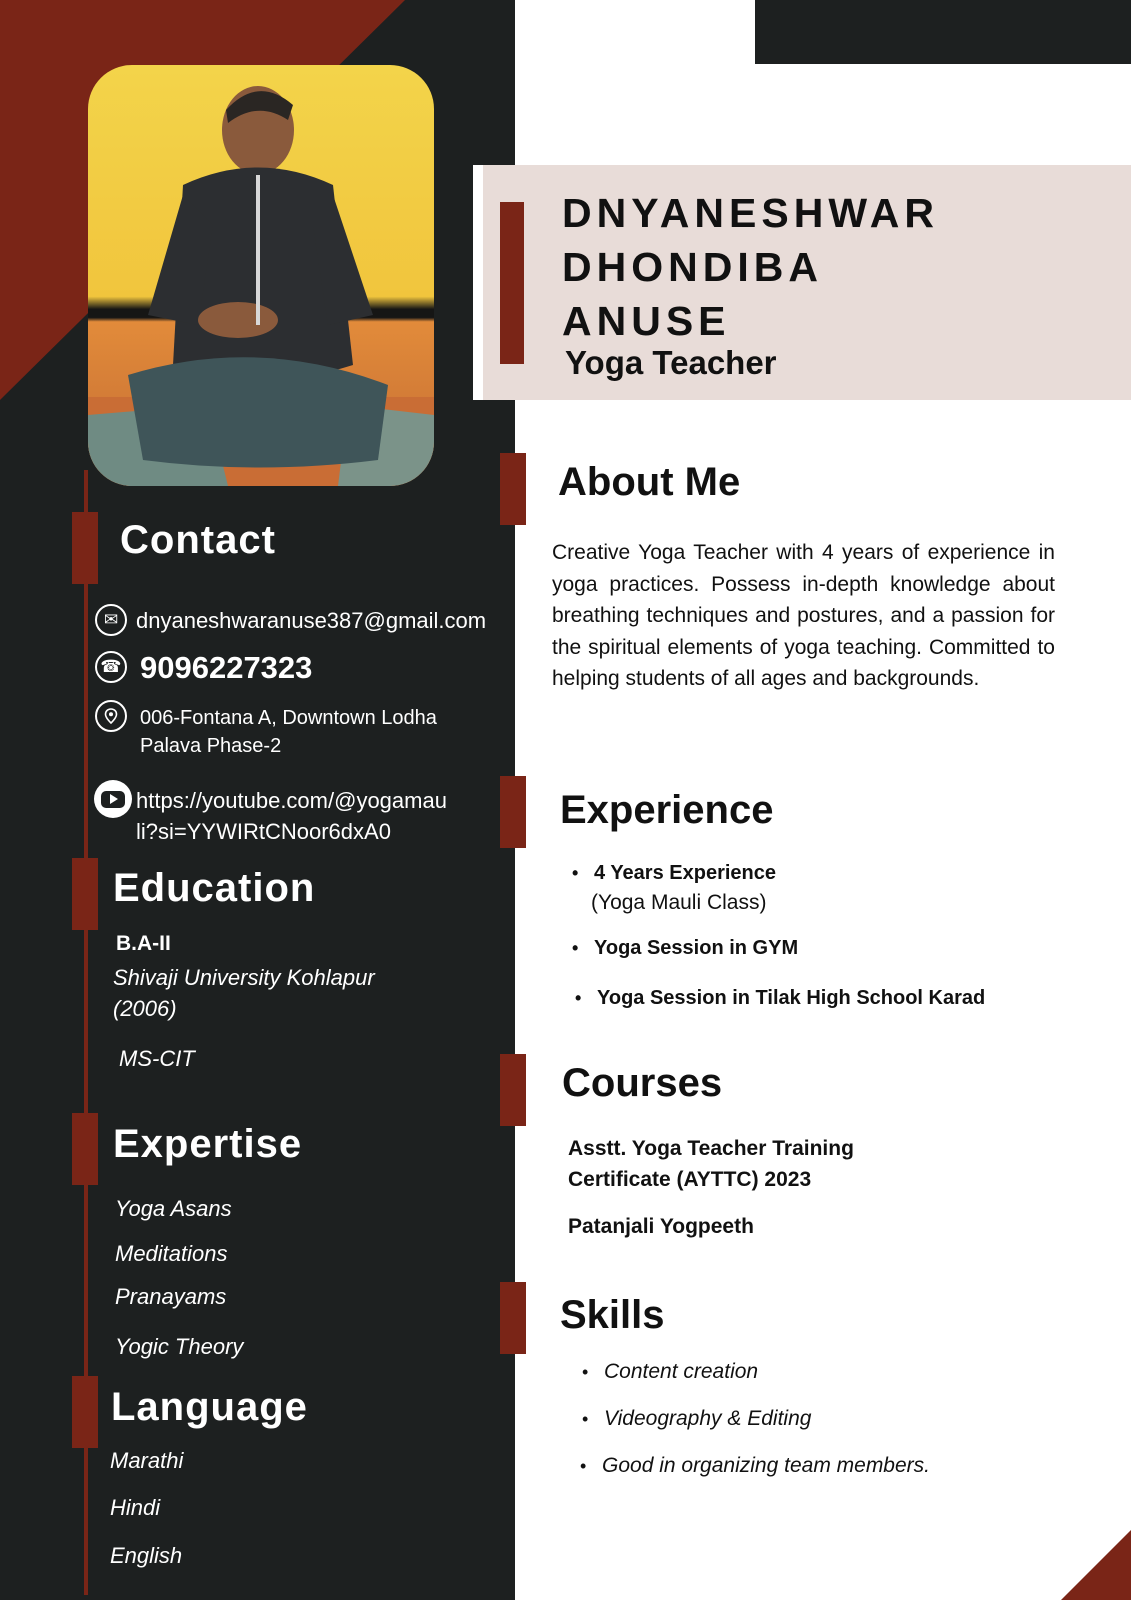 This screenshot has height=1600, width=1131. I want to click on experience-item: Yoga Session in Tilak High School Karad, so click(780, 998).